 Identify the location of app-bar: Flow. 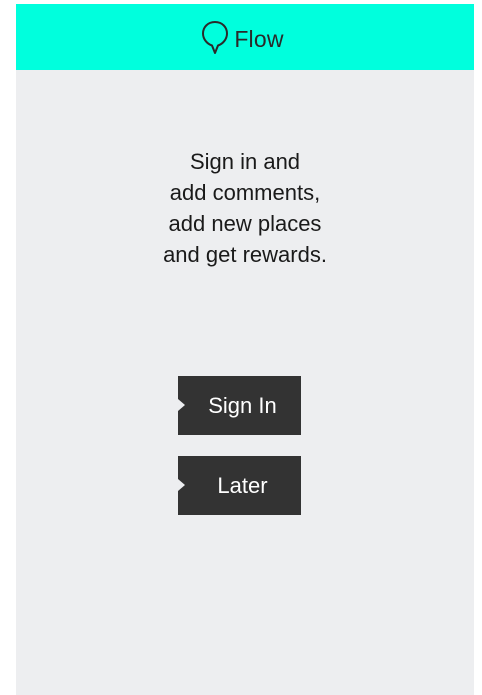
(245, 37).